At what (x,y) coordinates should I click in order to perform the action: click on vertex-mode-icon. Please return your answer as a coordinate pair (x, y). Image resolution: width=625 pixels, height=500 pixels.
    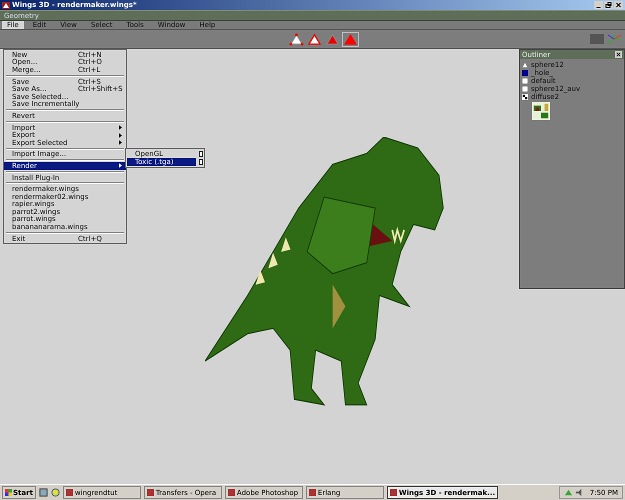
    Looking at the image, I should click on (296, 39).